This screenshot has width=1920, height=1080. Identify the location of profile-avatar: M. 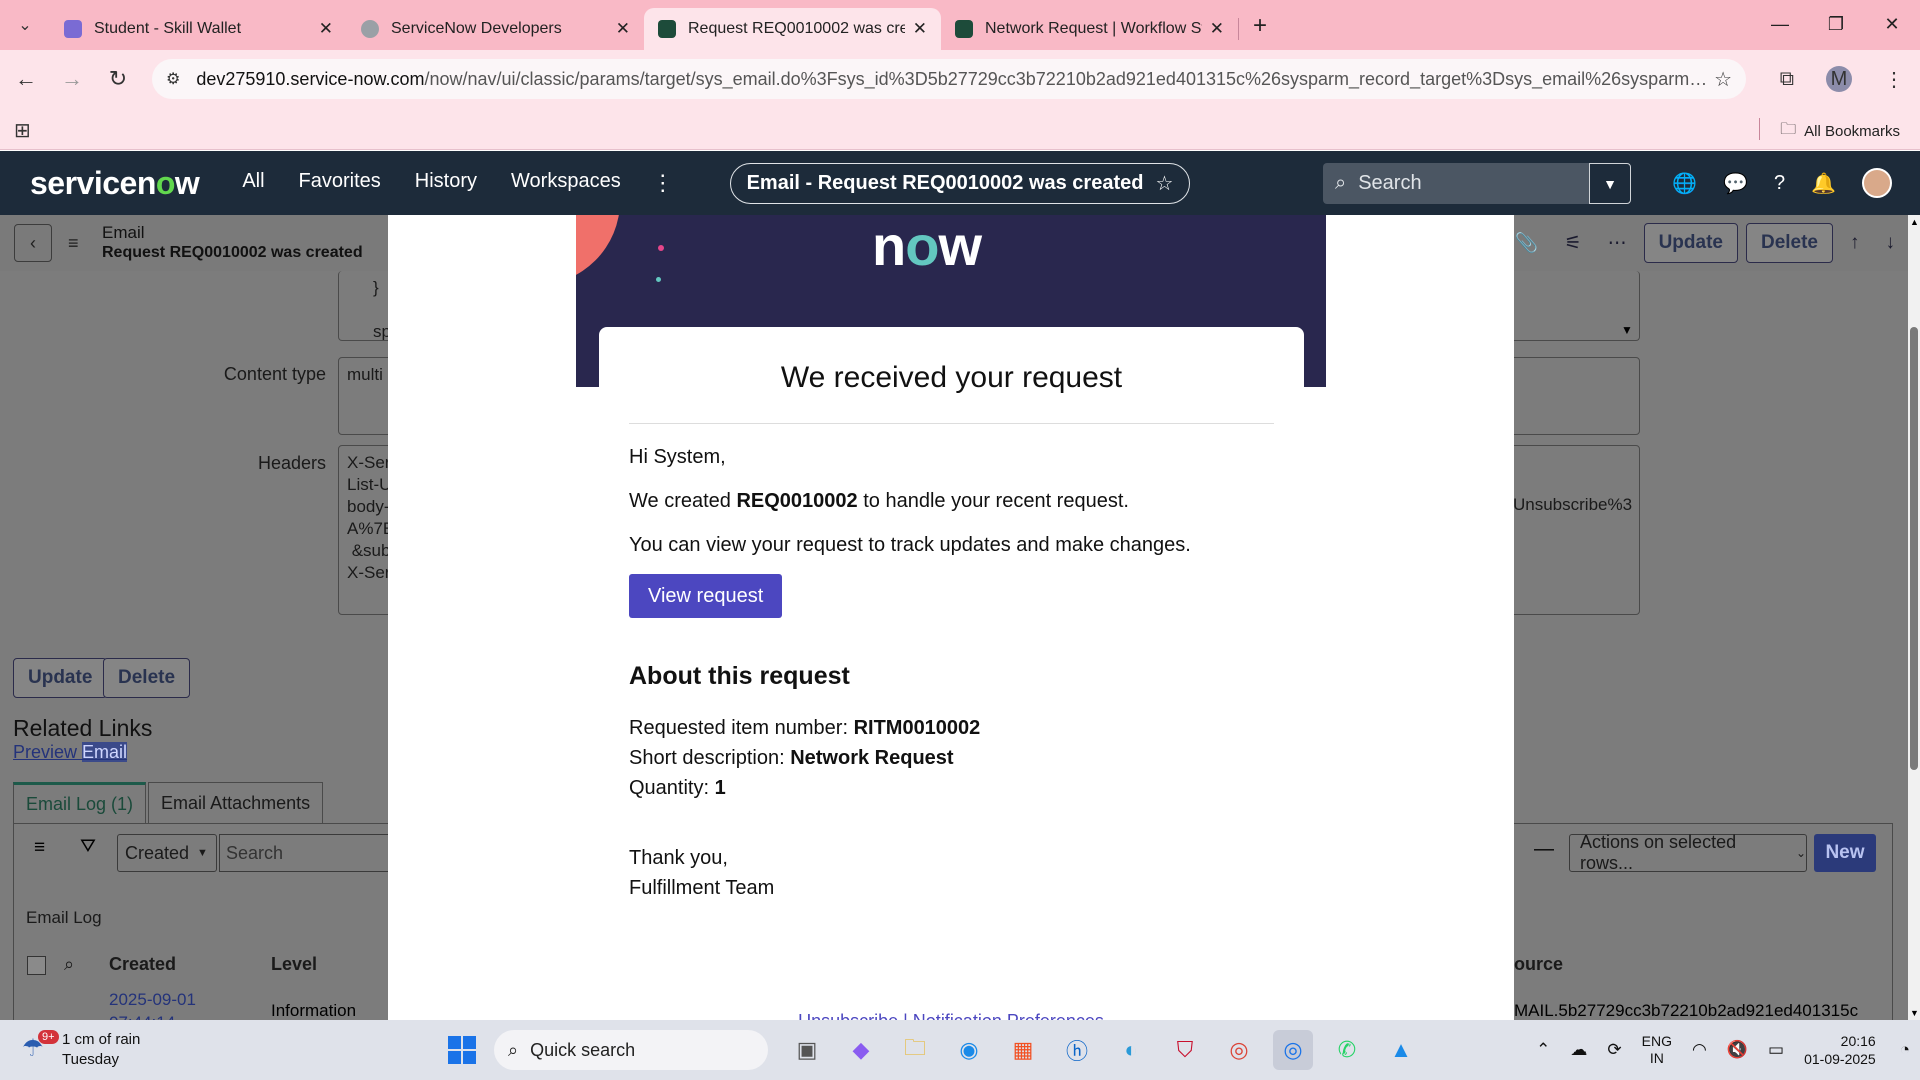
(1839, 79).